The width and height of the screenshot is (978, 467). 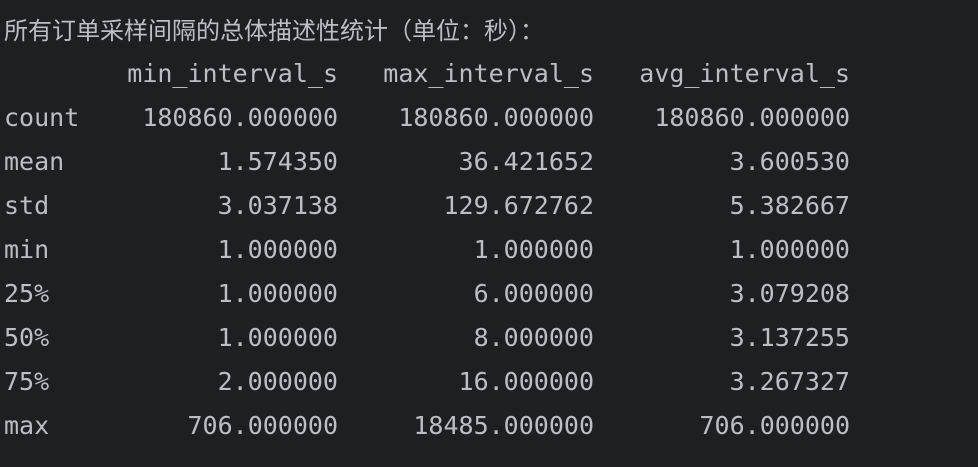 What do you see at coordinates (789, 381) in the screenshot?
I see `table-cell: 3.267327` at bounding box center [789, 381].